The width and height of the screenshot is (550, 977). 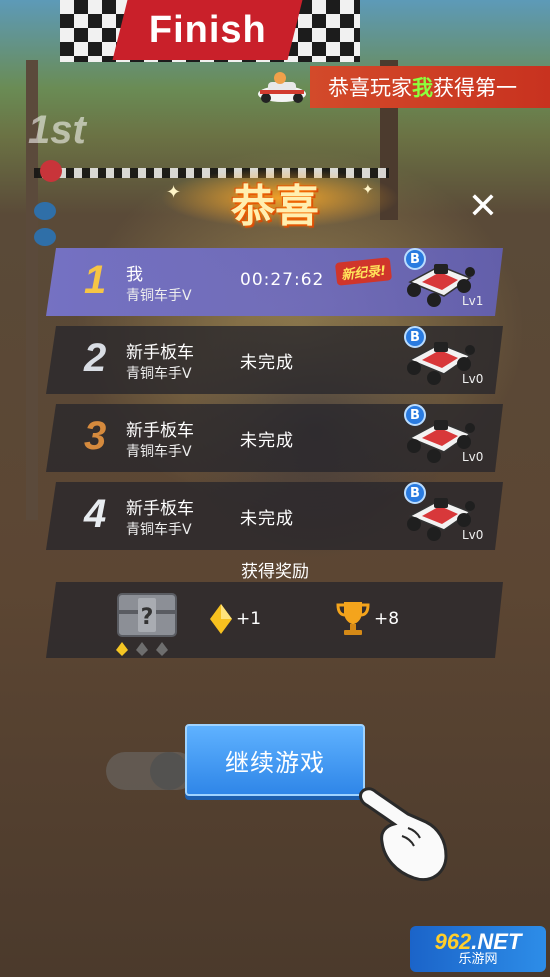 What do you see at coordinates (221, 619) in the screenshot?
I see `gem-icon` at bounding box center [221, 619].